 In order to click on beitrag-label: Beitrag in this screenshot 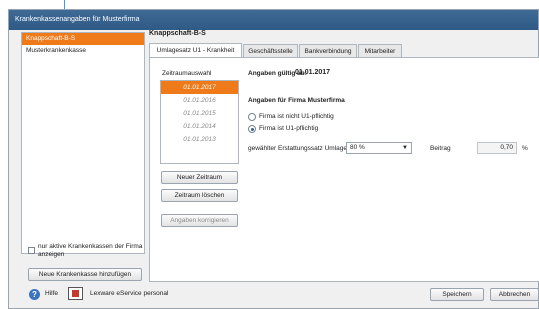, I will do `click(440, 148)`.